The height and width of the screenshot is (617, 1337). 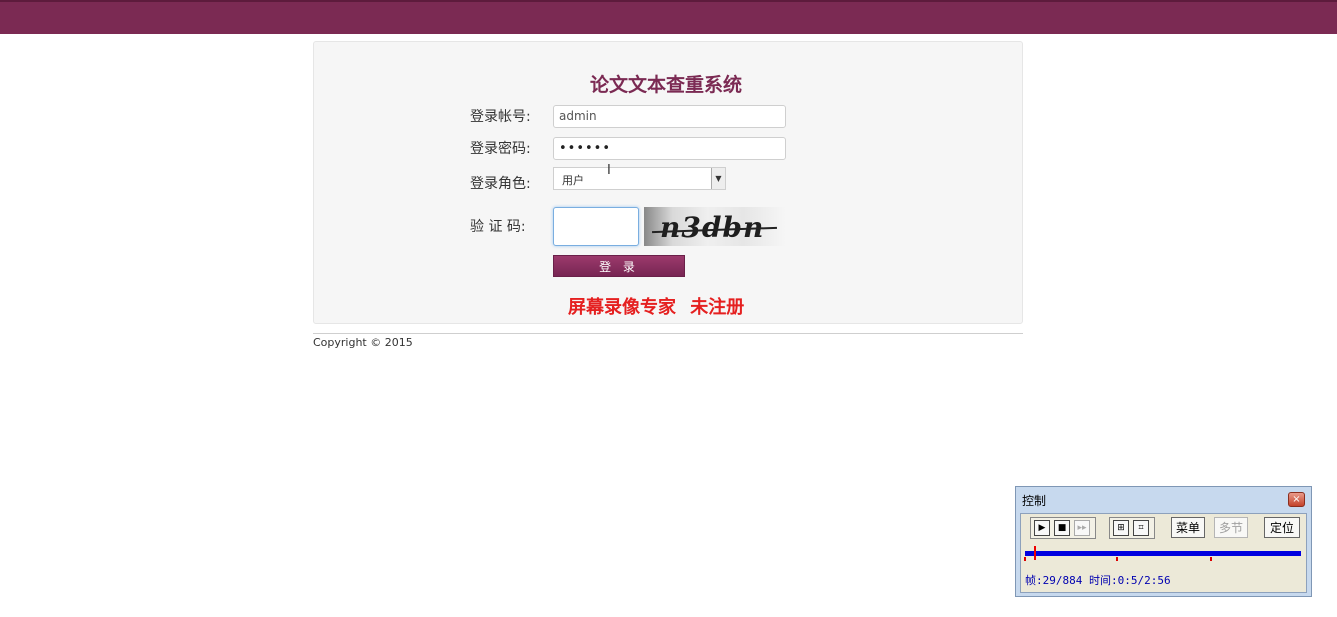 What do you see at coordinates (573, 180) in the screenshot?
I see `role-selected-value: 用户` at bounding box center [573, 180].